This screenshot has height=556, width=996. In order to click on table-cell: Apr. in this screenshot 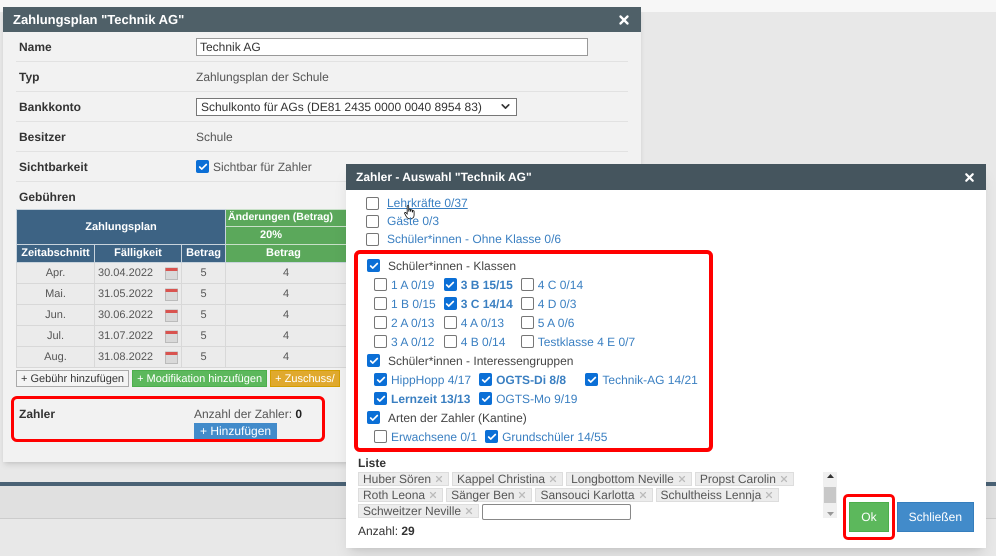, I will do `click(56, 272)`.